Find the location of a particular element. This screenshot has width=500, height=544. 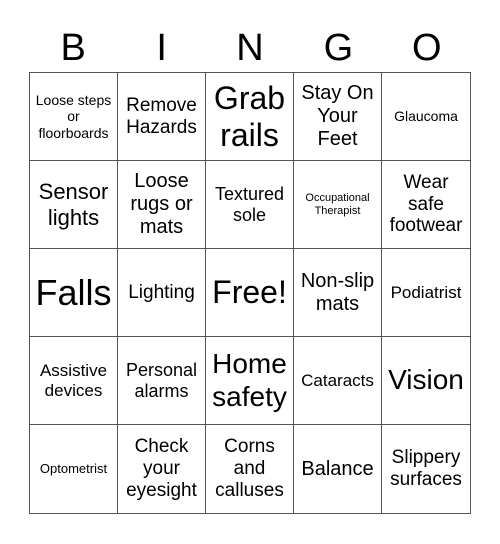

bingo-cell: Loose steps or floorboards is located at coordinates (74, 117).